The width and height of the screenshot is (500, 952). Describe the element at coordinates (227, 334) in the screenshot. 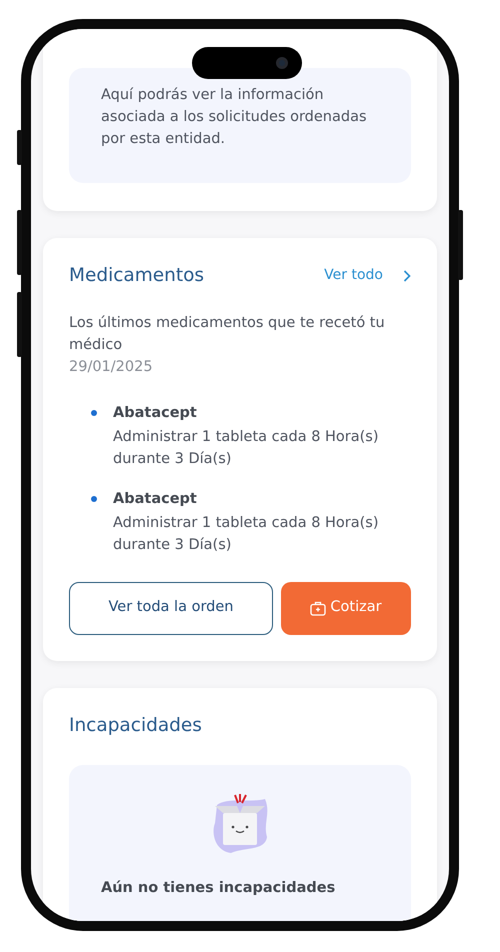

I see `subtitle-text: Los últimos medicamentos que te recetó tu médico` at that location.